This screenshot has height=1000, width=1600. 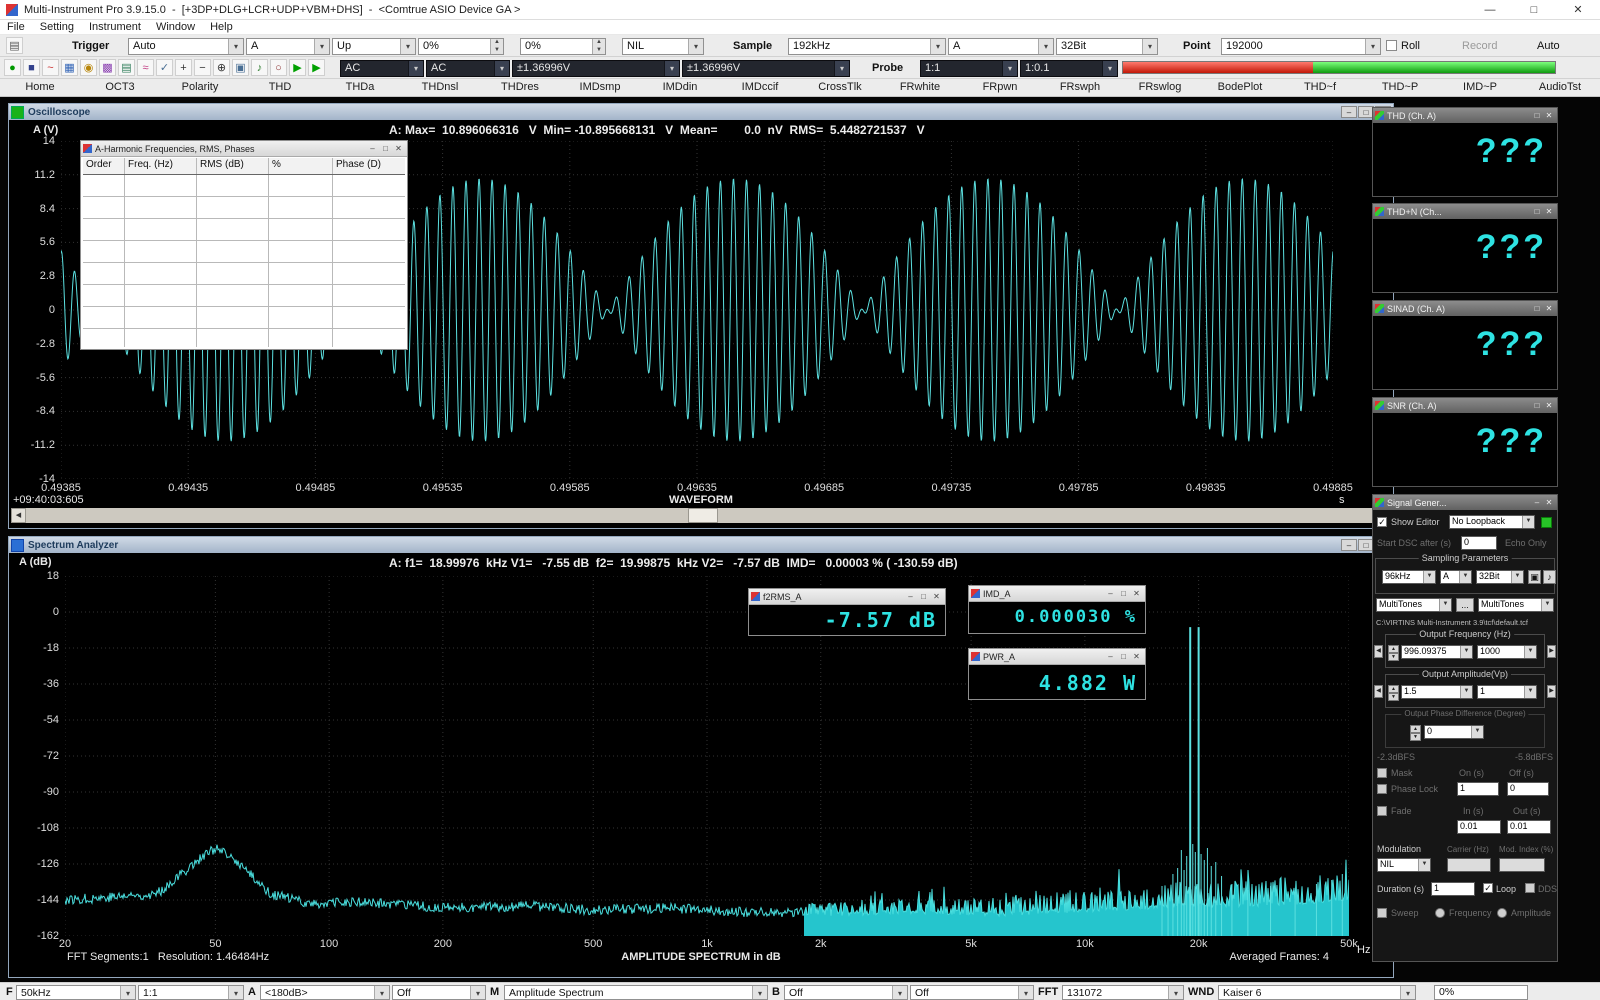 What do you see at coordinates (1378, 651) in the screenshot?
I see `frequency-slider-left-arrow: ◀` at bounding box center [1378, 651].